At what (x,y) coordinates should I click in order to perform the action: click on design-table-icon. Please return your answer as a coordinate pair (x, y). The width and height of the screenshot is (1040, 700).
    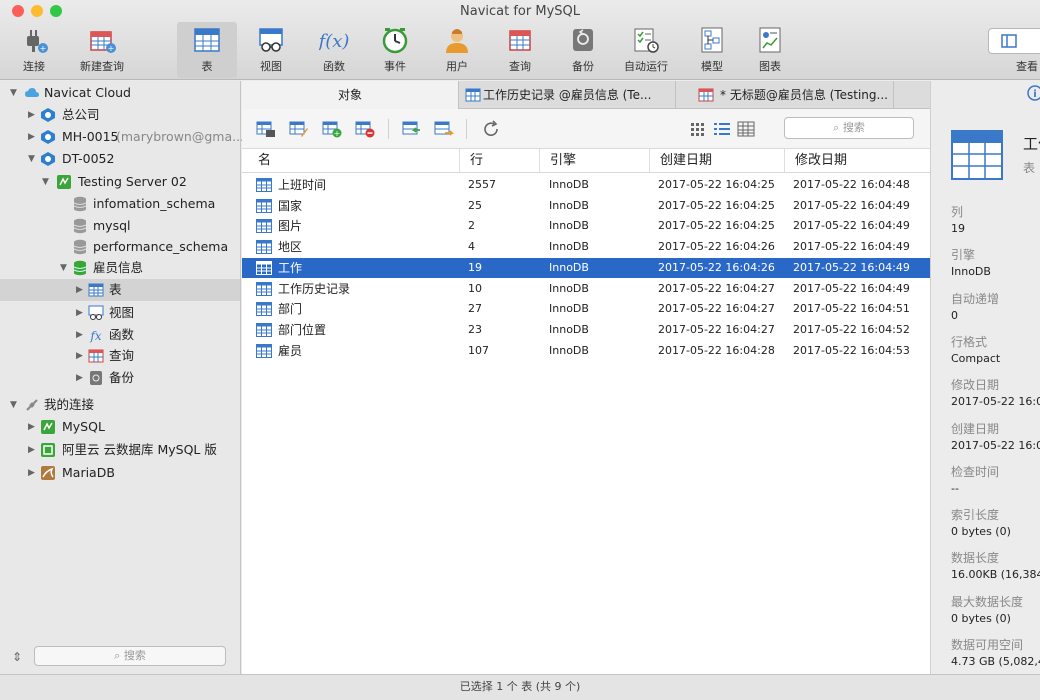
    Looking at the image, I should click on (299, 129).